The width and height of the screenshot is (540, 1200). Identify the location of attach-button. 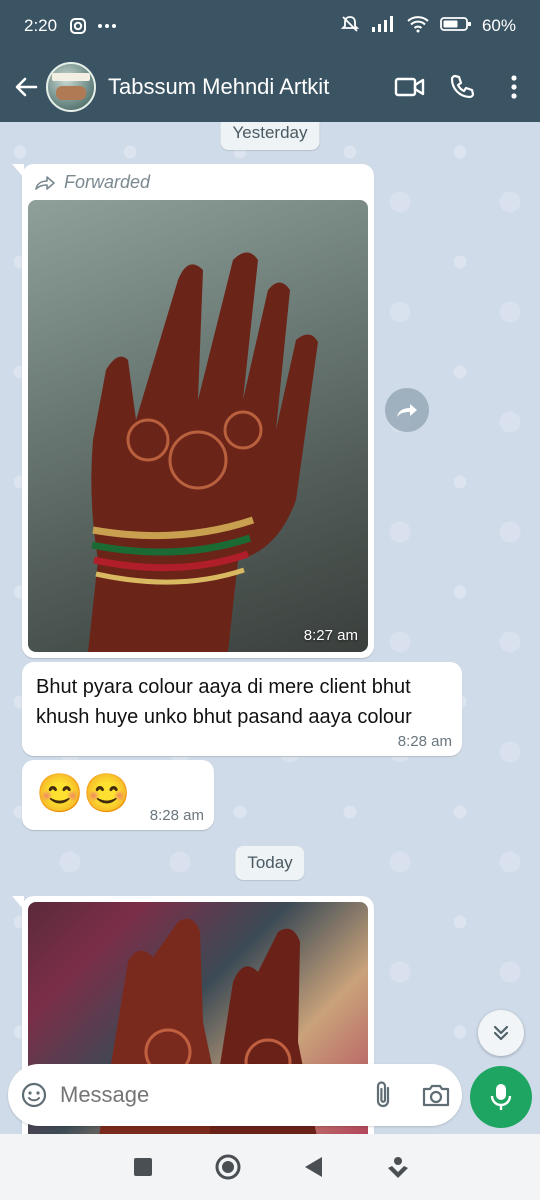
(384, 1095).